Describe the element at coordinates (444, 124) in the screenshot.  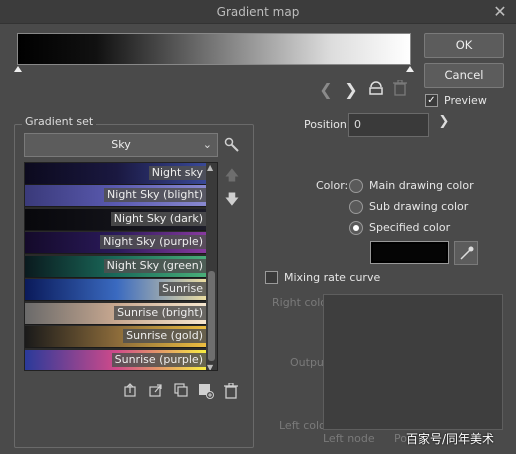
I see `position-next-icon: ❯` at that location.